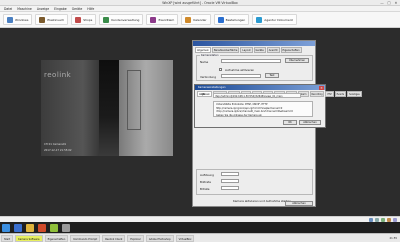 This screenshot has width=400, height=242. I want to click on cd-icon, so click(377, 219).